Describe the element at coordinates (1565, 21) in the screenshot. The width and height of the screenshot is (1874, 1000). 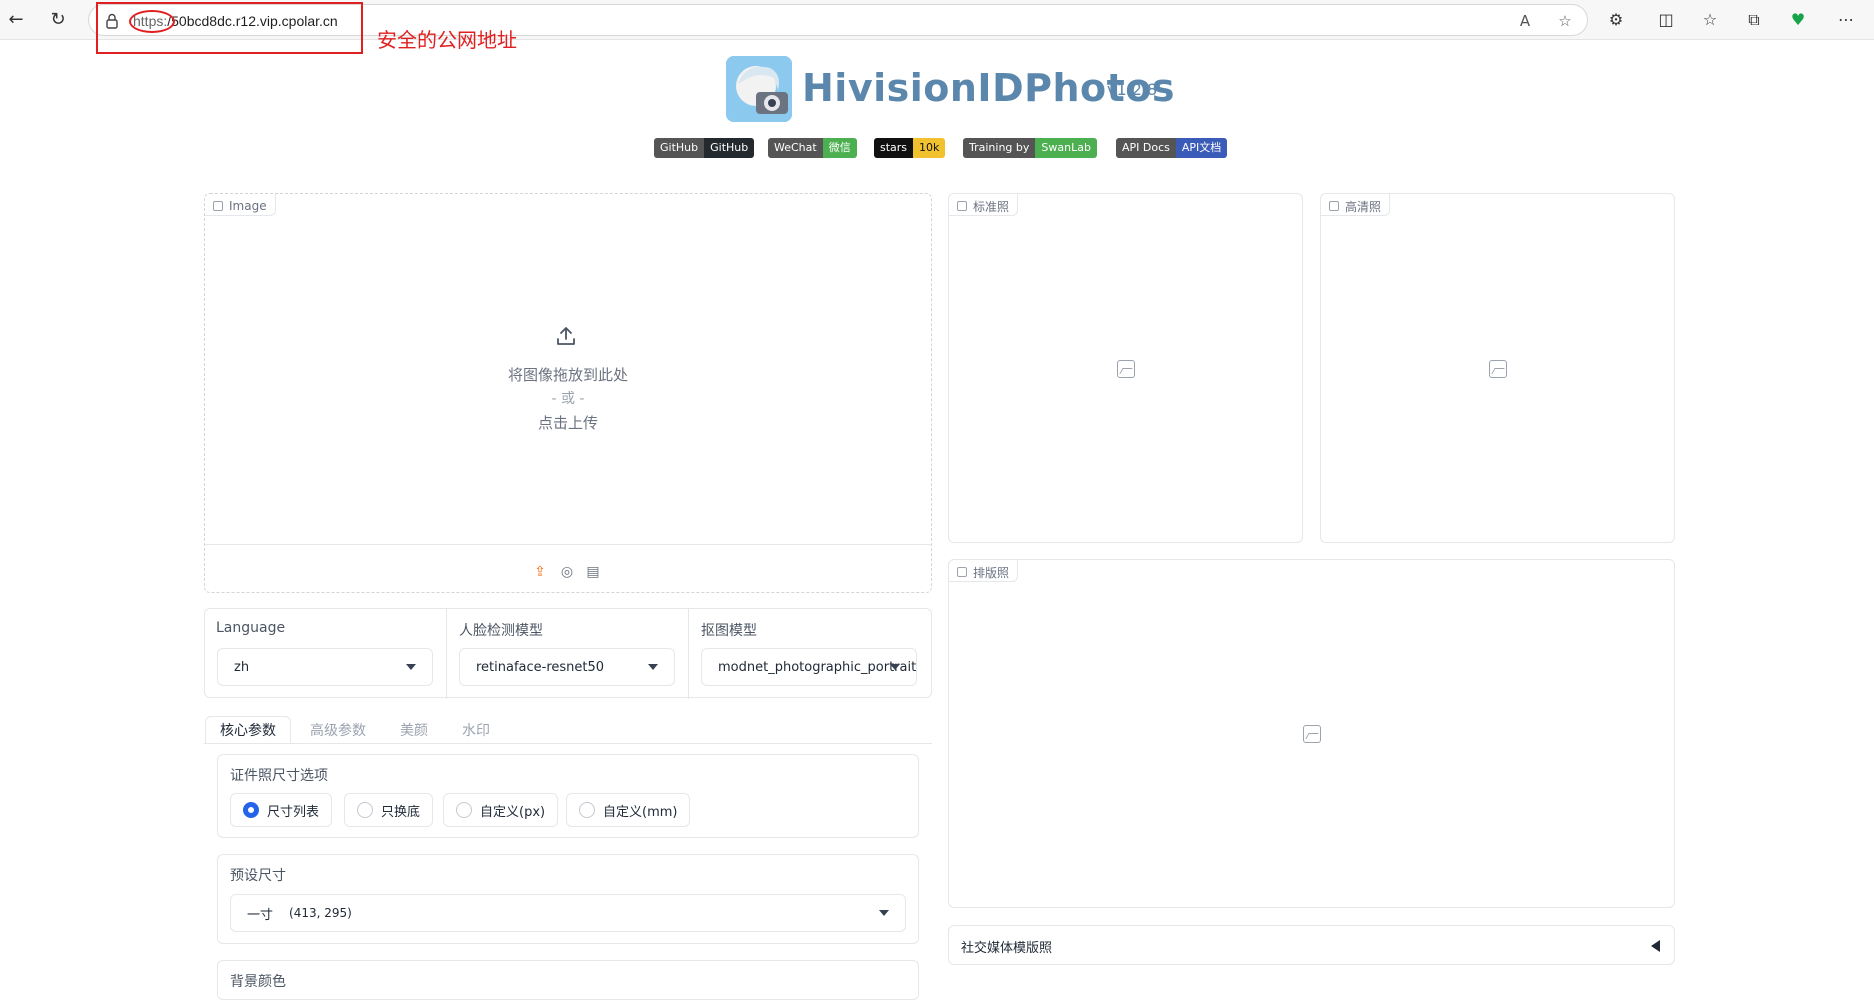
I see `favorite-star-icon: ☆` at that location.